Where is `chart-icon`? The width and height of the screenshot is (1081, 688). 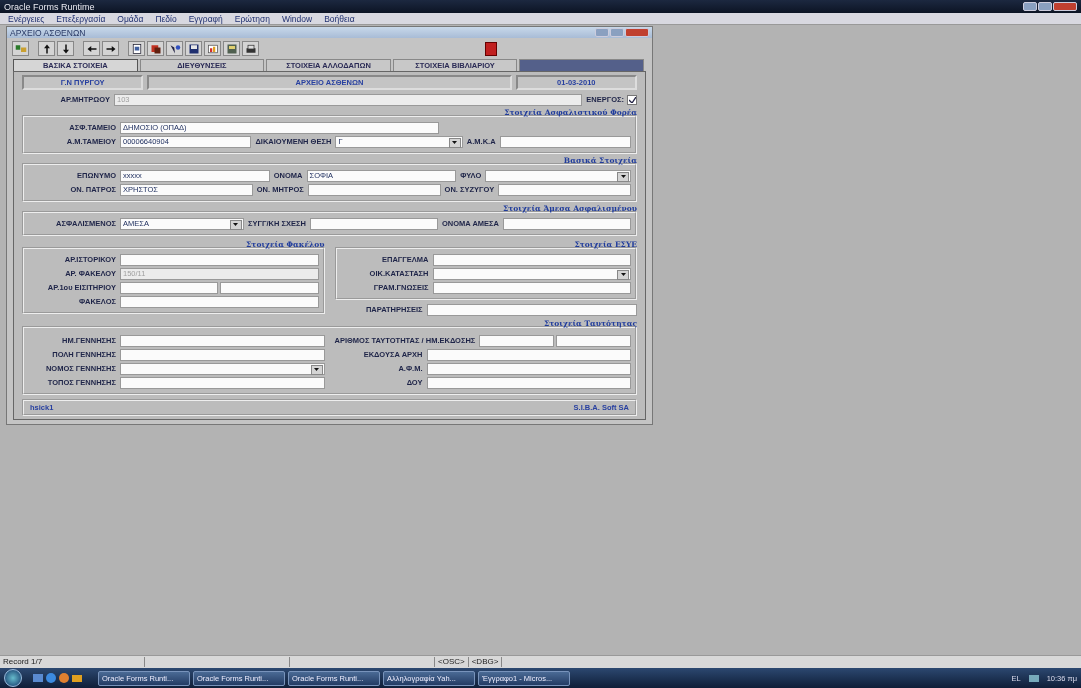 chart-icon is located at coordinates (212, 48).